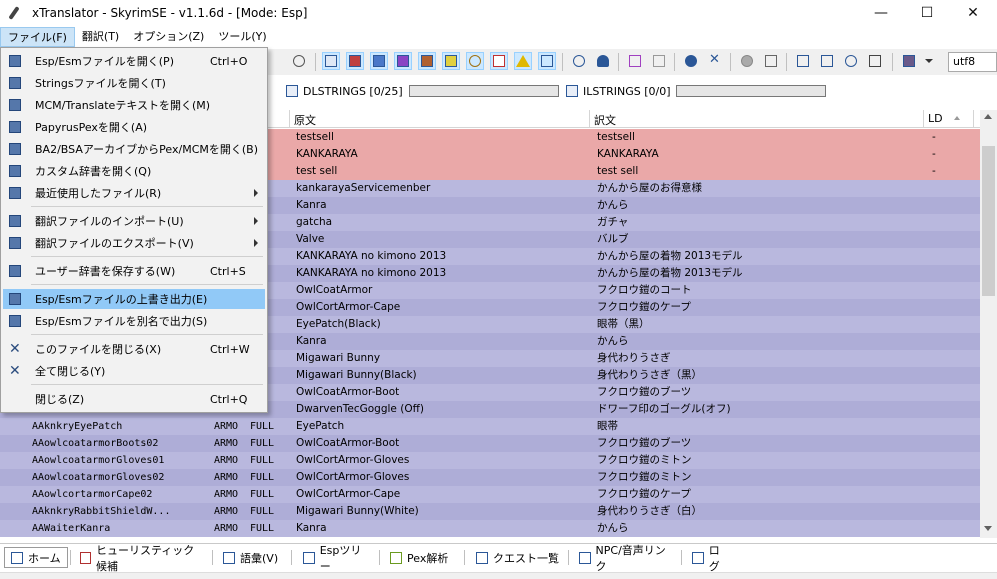  I want to click on menu-close-file: ✕ このファイルを閉じる(X) Ctrl+W, so click(134, 349).